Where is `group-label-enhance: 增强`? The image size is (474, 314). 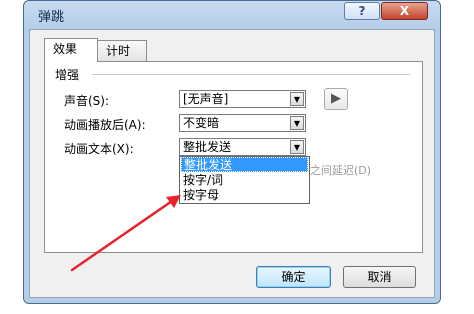 group-label-enhance: 增强 is located at coordinates (67, 75).